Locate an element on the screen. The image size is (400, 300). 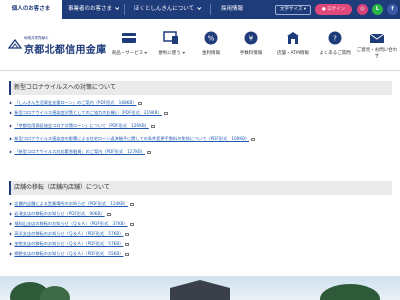
link-text: 「しんきん生活資金支援ローン」のご案内（PDF形式 168KB） is located at coordinates (75, 102).